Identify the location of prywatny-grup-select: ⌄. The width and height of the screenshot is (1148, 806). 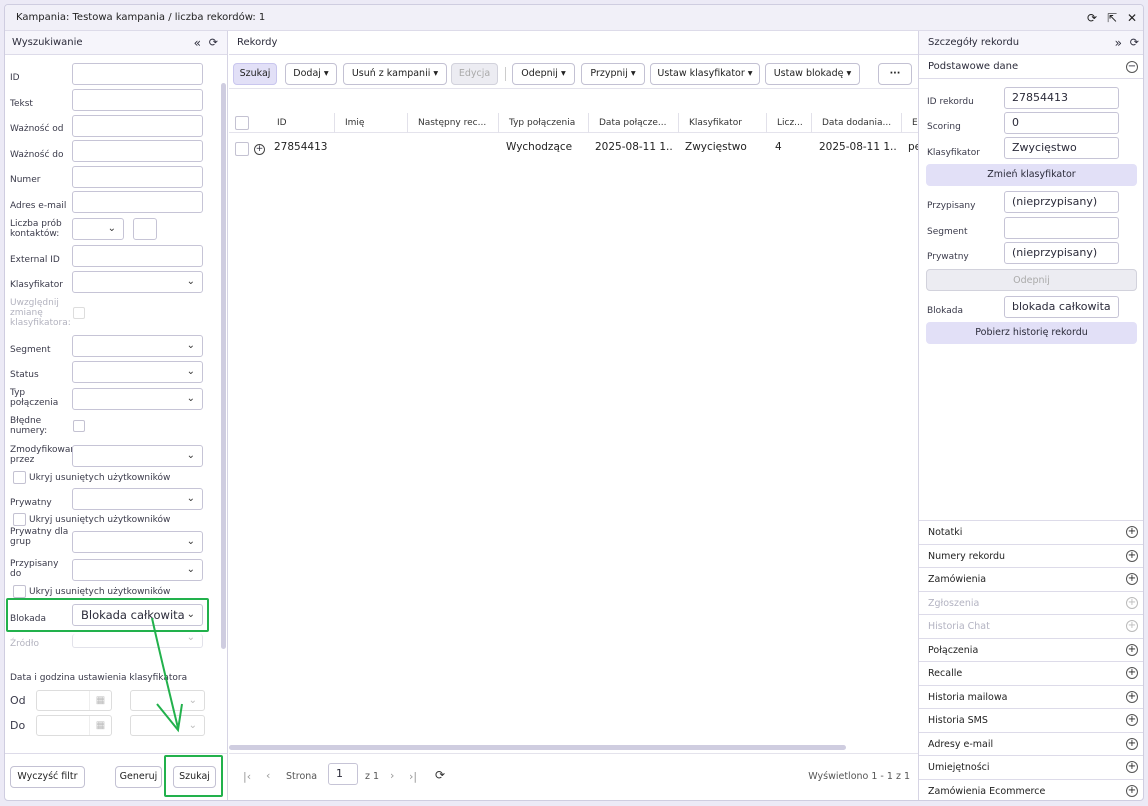
(137, 542).